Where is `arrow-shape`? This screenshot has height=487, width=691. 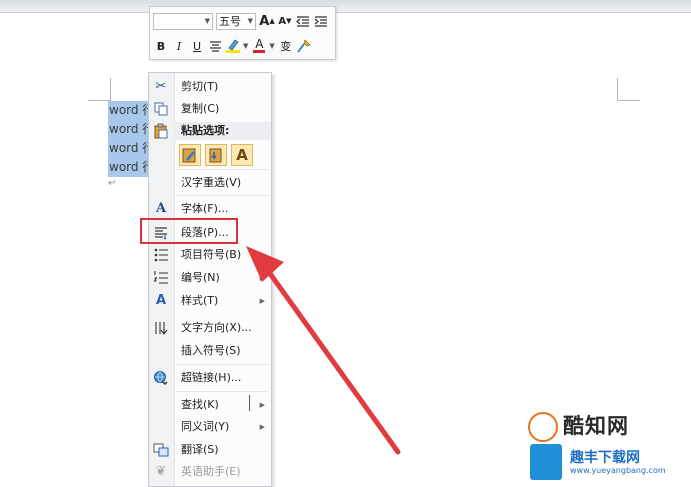 arrow-shape is located at coordinates (323, 350).